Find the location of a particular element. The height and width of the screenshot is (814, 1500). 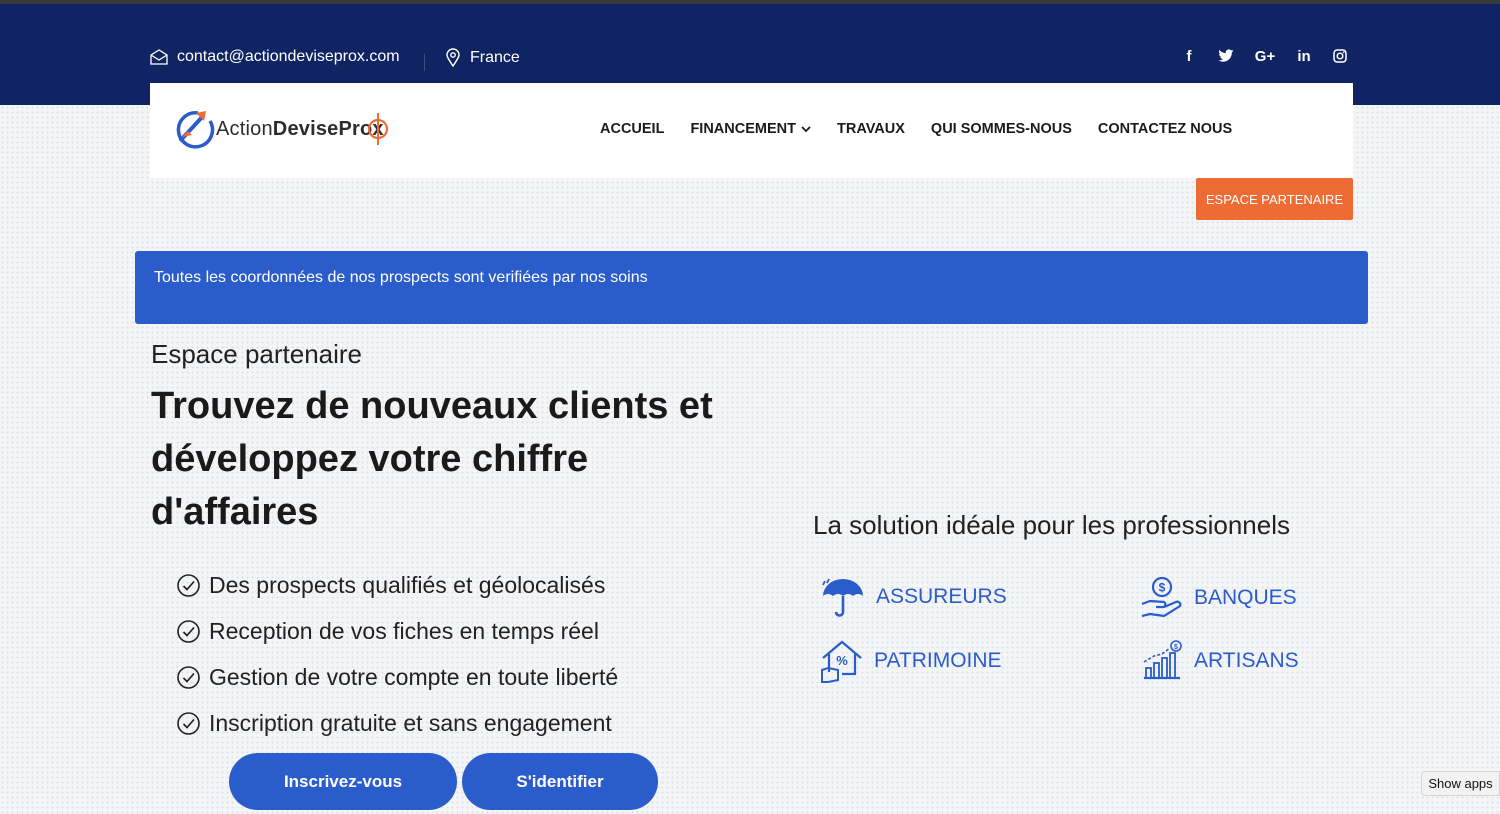

brand-name: ActionDeviseProx is located at coordinates (300, 129).